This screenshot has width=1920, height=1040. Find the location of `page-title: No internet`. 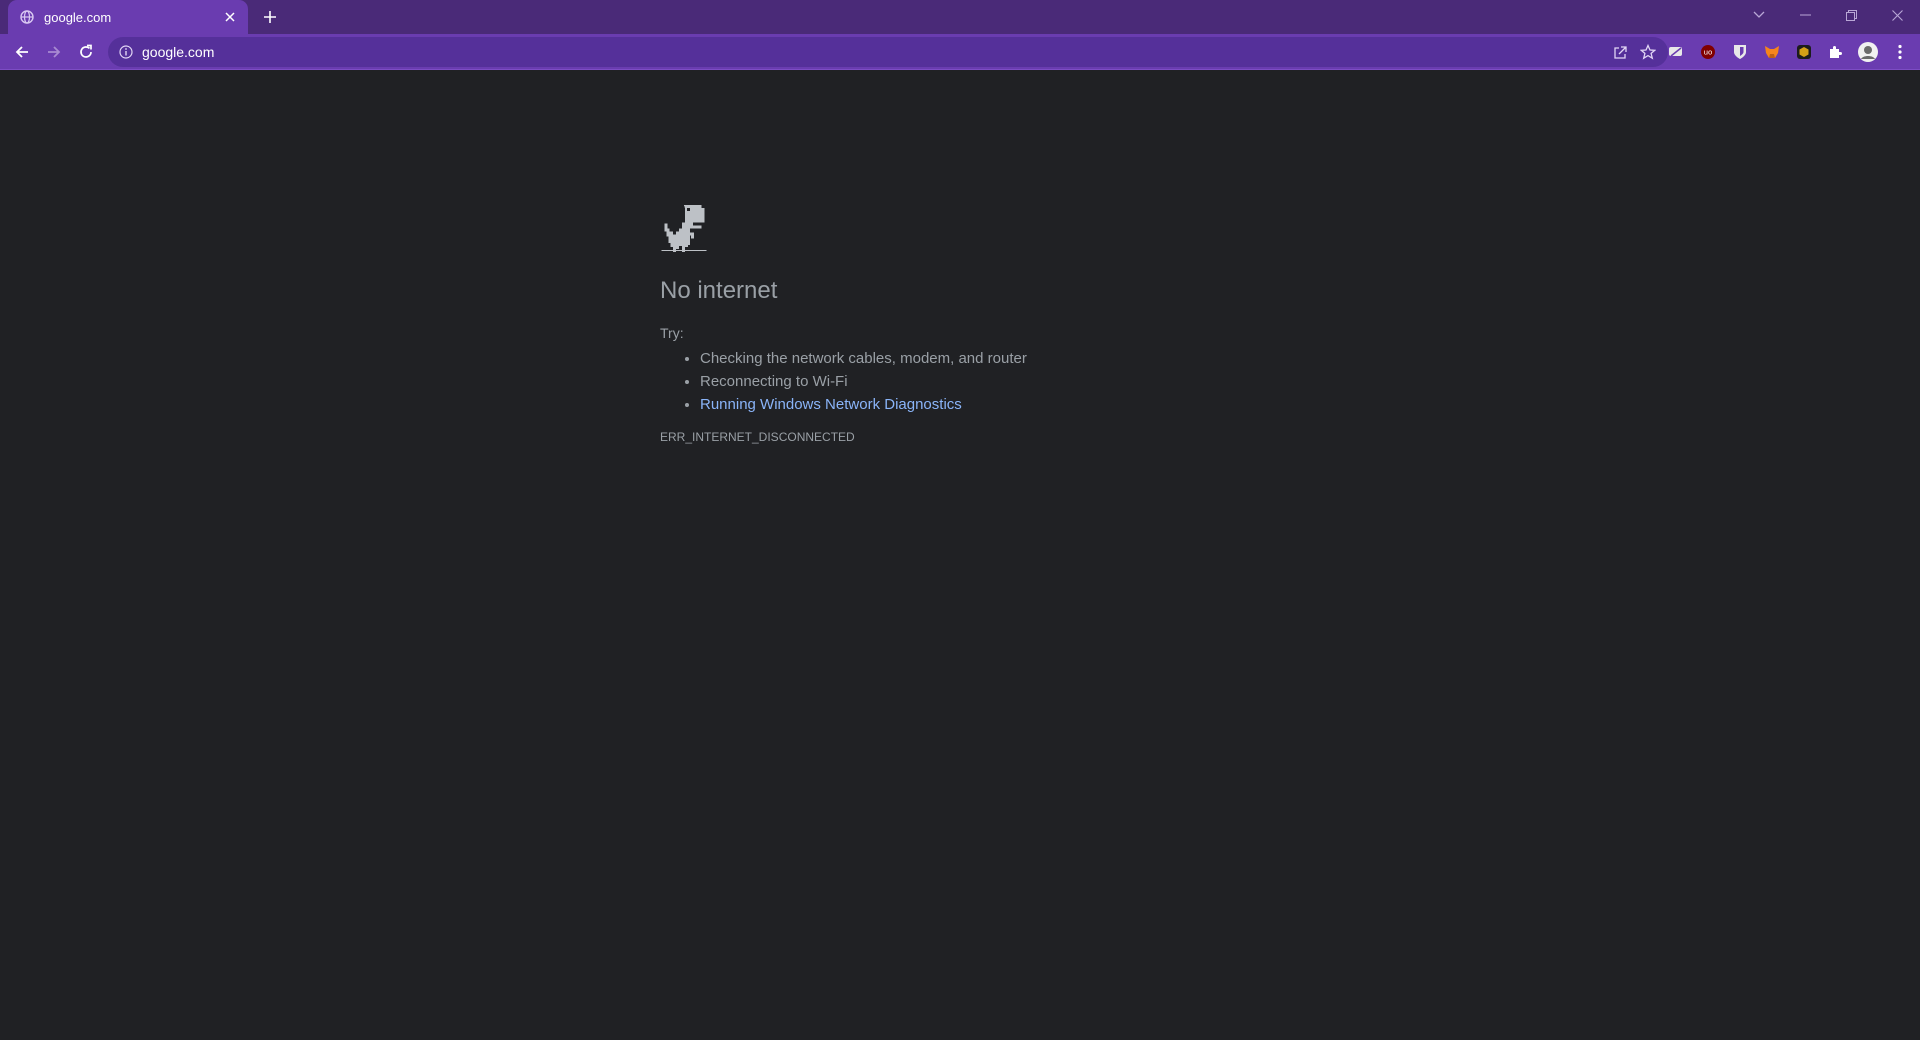

page-title: No internet is located at coordinates (719, 290).